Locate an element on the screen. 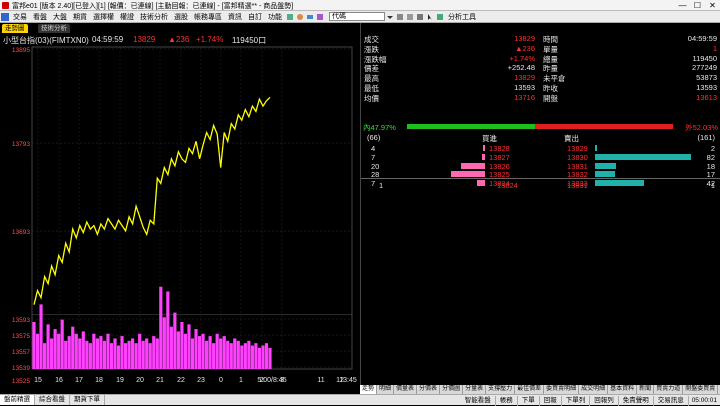  y-tick-label: 13693 is located at coordinates (21, 232).